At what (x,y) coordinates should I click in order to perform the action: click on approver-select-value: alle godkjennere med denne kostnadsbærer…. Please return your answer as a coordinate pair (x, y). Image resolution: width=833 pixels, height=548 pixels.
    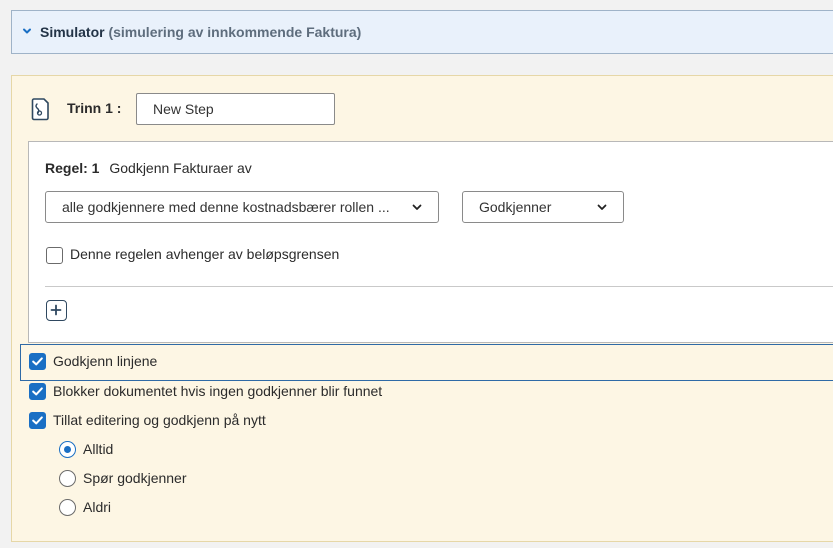
    Looking at the image, I should click on (226, 207).